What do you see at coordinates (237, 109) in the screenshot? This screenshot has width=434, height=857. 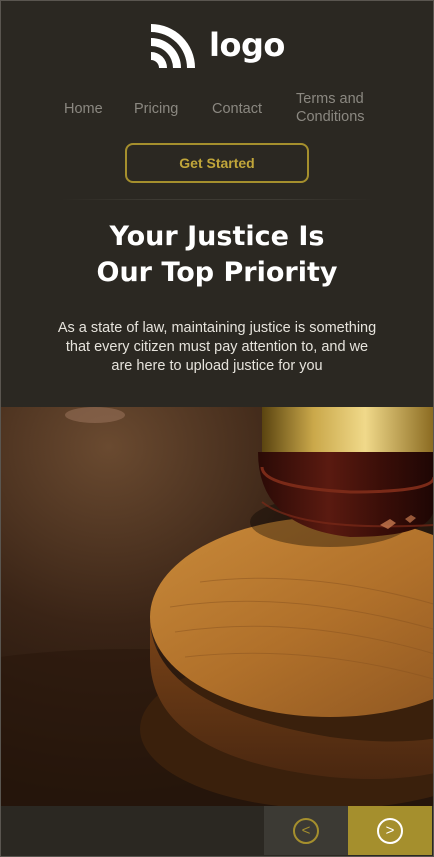 I see `nav-contact-link: Contact` at bounding box center [237, 109].